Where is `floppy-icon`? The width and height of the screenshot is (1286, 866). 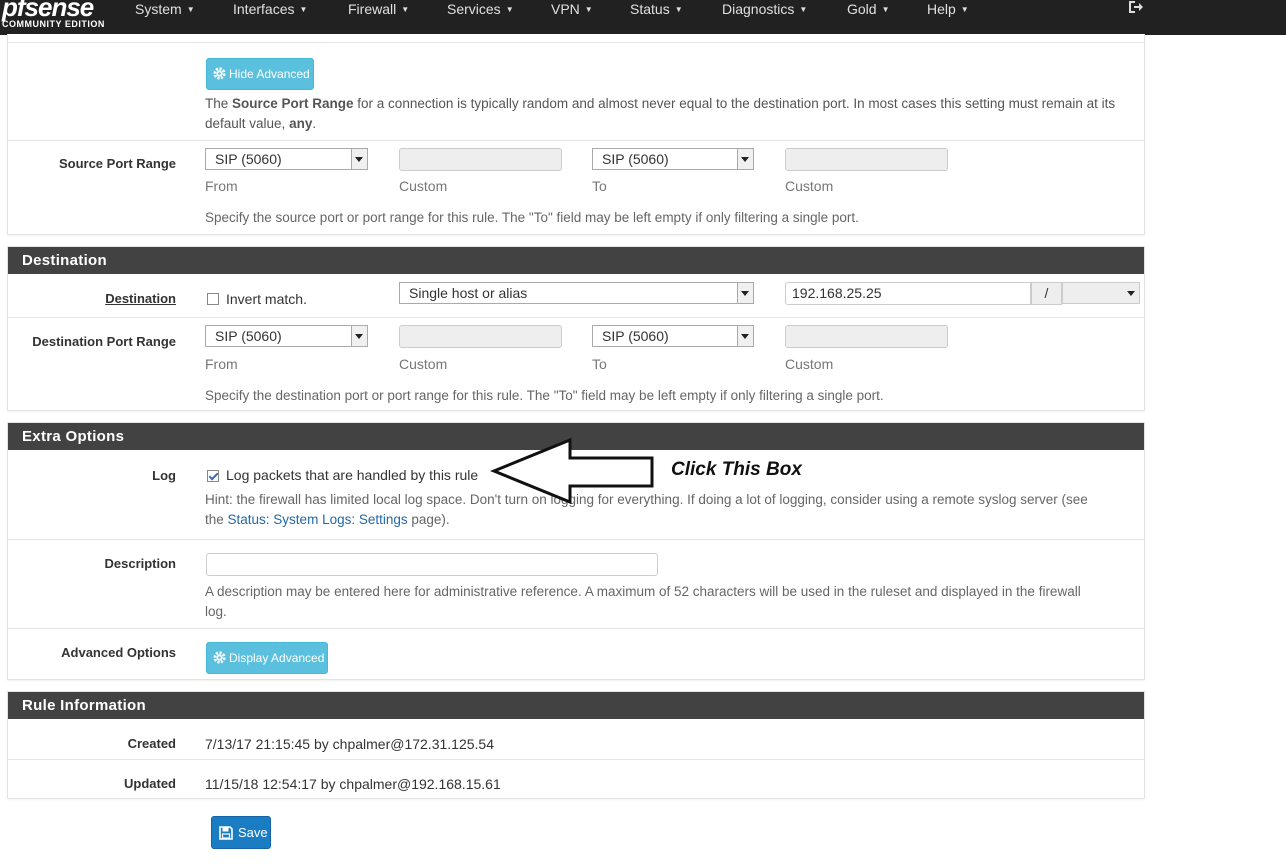
floppy-icon is located at coordinates (226, 833).